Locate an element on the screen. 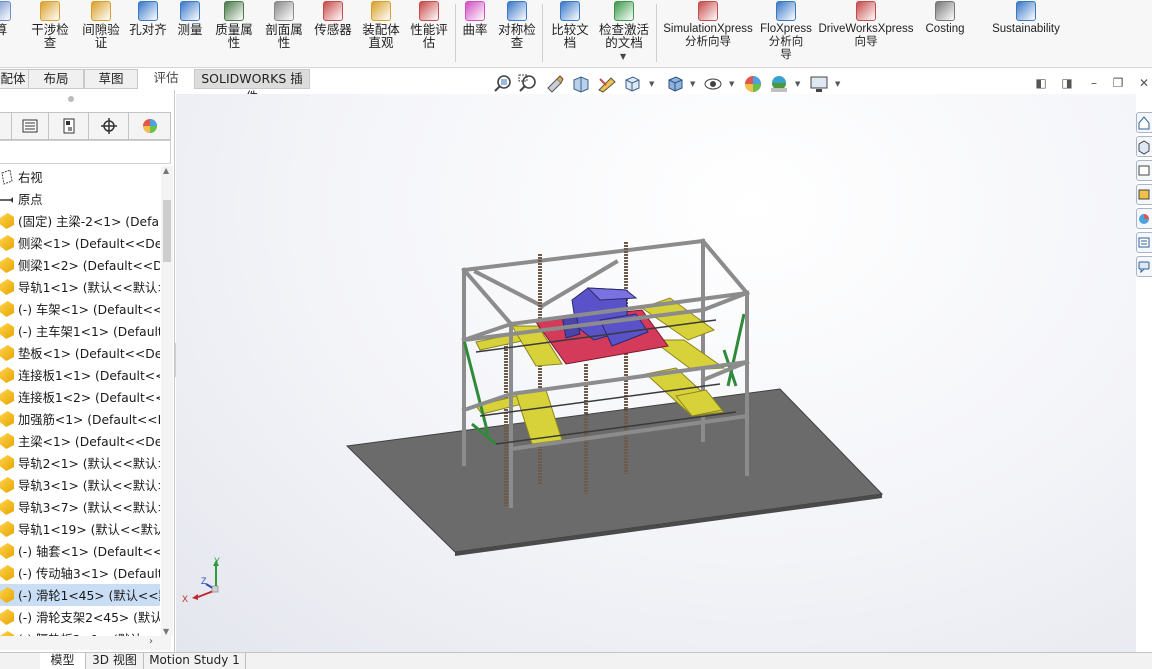 The width and height of the screenshot is (1152, 669). tree-item: 导轨2<1> (默认<<默认>_ is located at coordinates (80, 463).